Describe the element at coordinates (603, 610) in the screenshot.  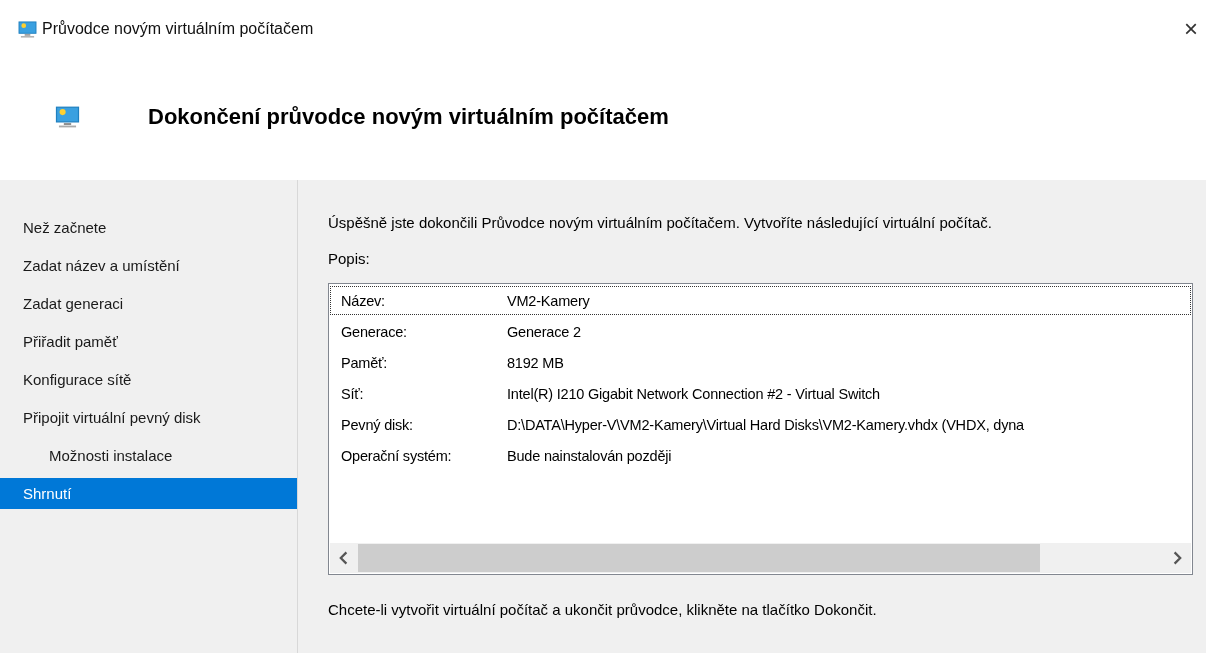
I see `instruction-text: Chcete-li vytvořit virtuální počítač a ukončit průvodce, klikněte na tlačítko Dokončit.` at that location.